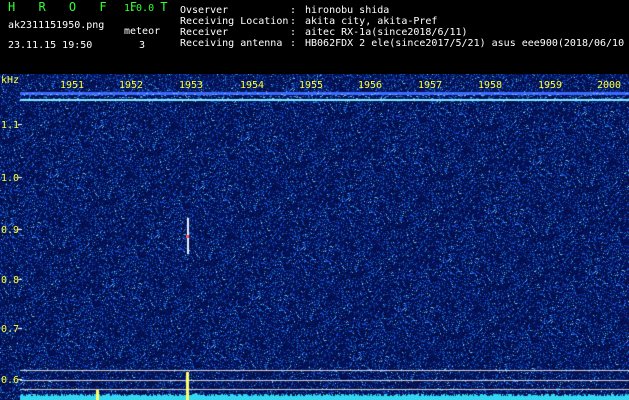 The width and height of the screenshot is (629, 400). I want to click on location-value: akita city, akita-Pref, so click(371, 21).